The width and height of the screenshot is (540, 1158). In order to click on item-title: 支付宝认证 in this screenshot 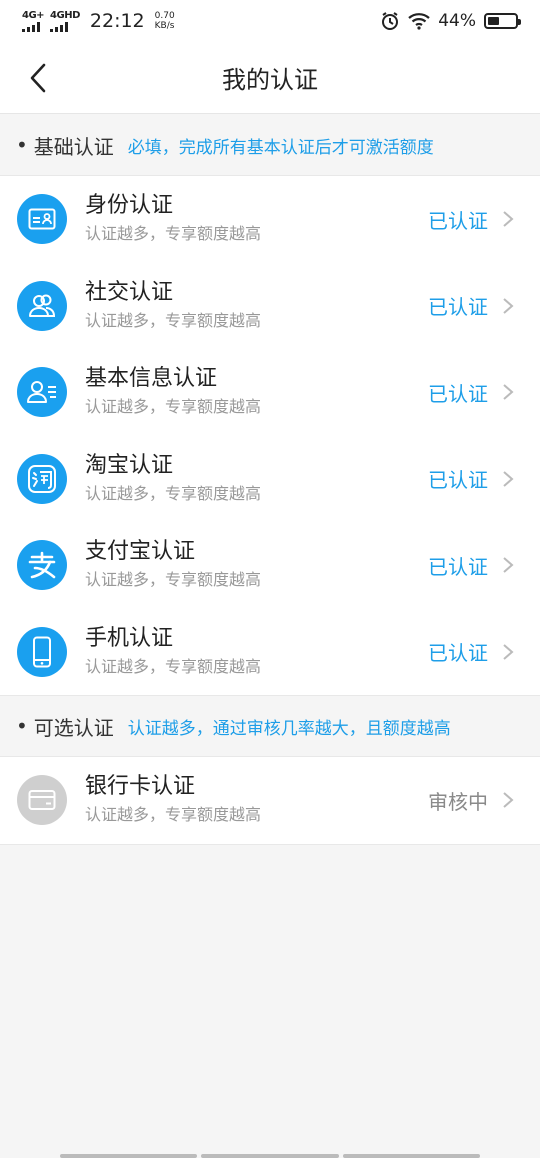, I will do `click(140, 552)`.